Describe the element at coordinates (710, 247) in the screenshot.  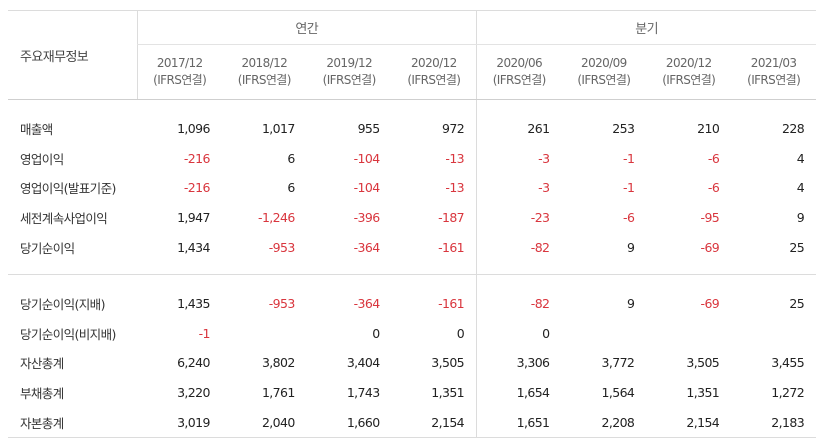
I see `value-cell: -69` at that location.